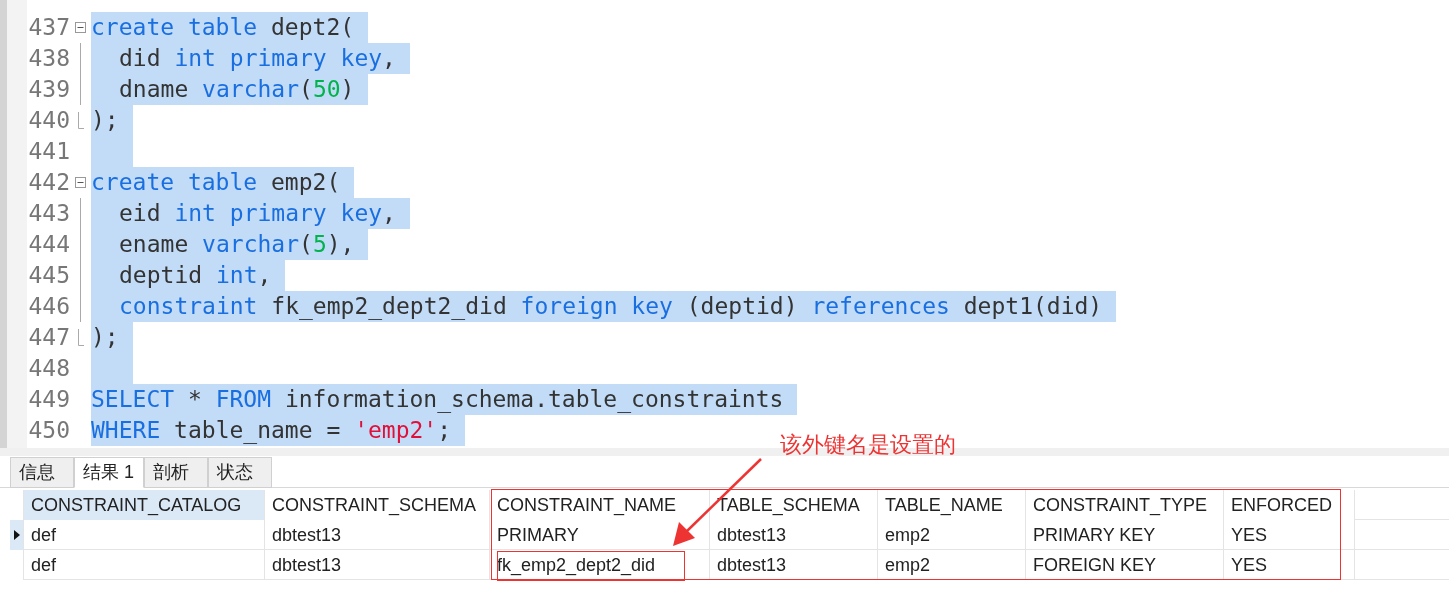  I want to click on line-number: 447, so click(48, 338).